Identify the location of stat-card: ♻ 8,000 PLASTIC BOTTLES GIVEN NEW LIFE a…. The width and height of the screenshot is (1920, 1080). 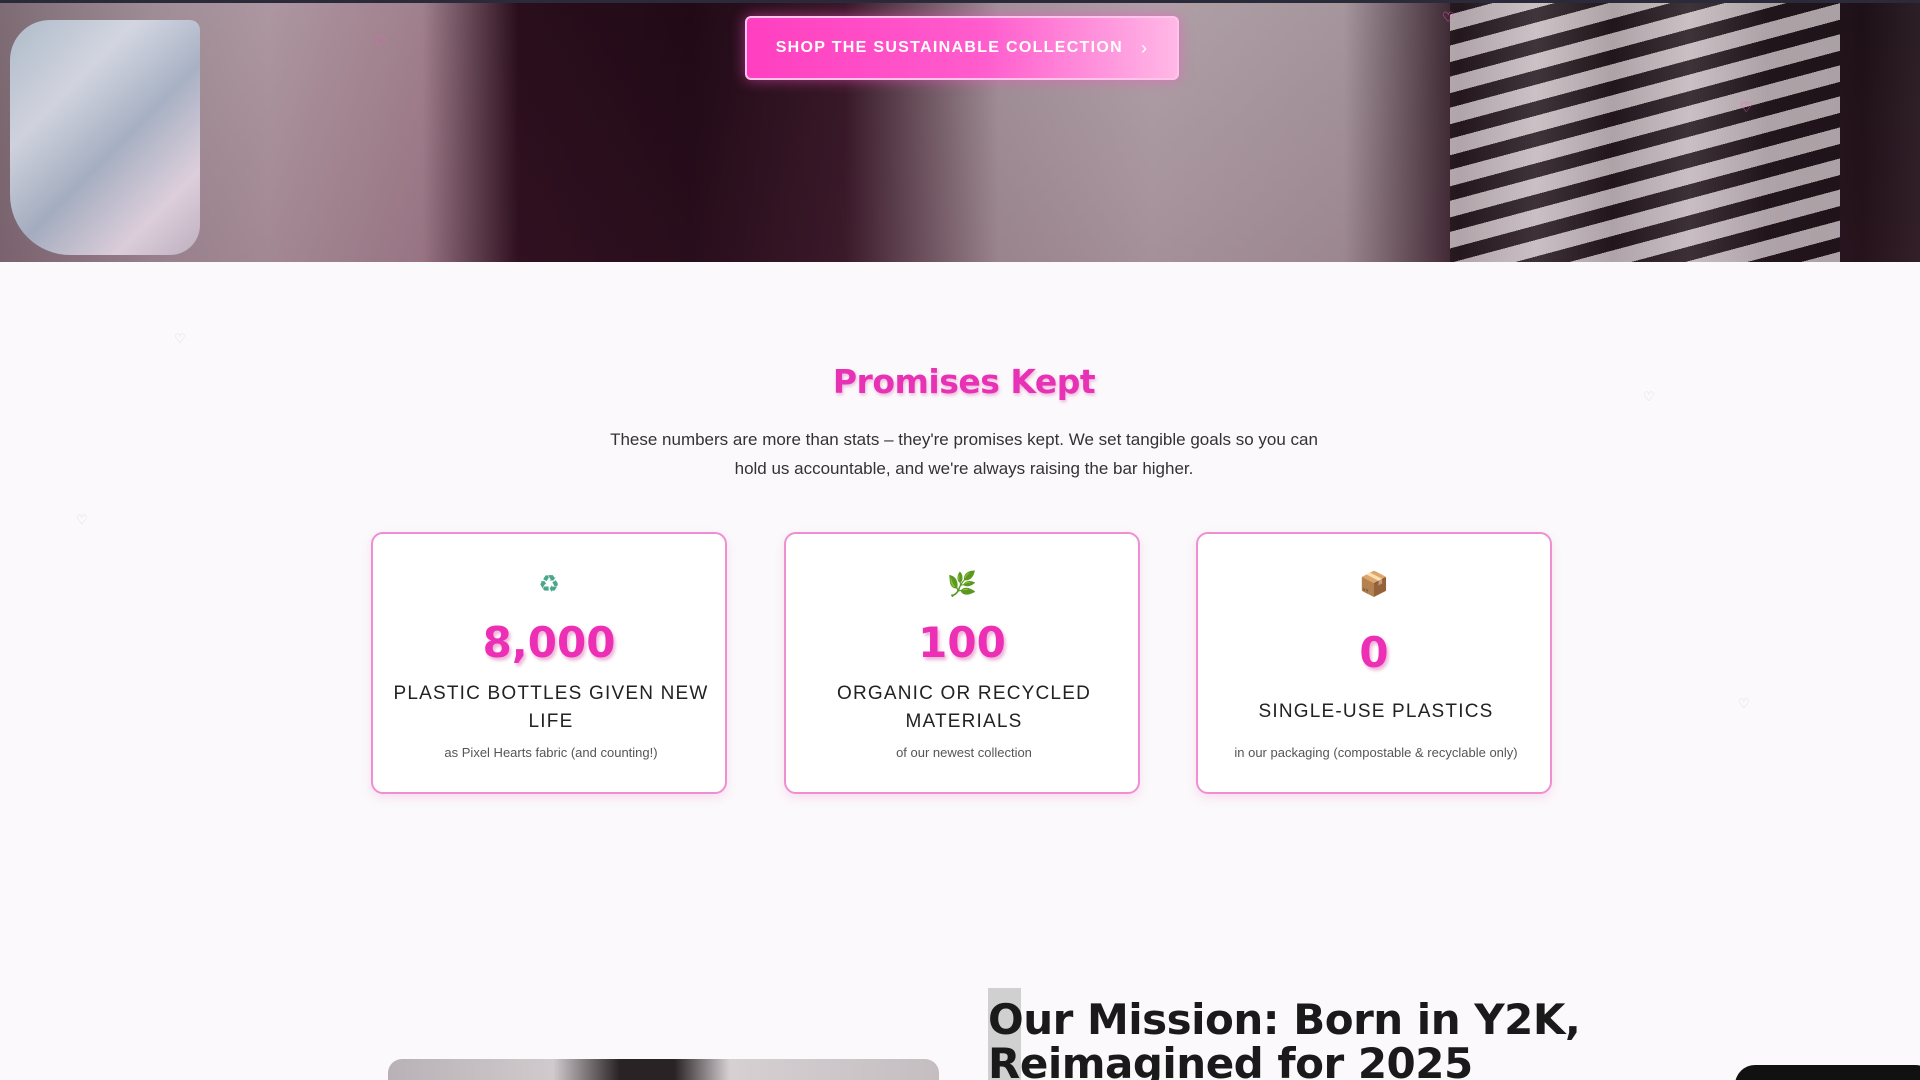
(549, 663).